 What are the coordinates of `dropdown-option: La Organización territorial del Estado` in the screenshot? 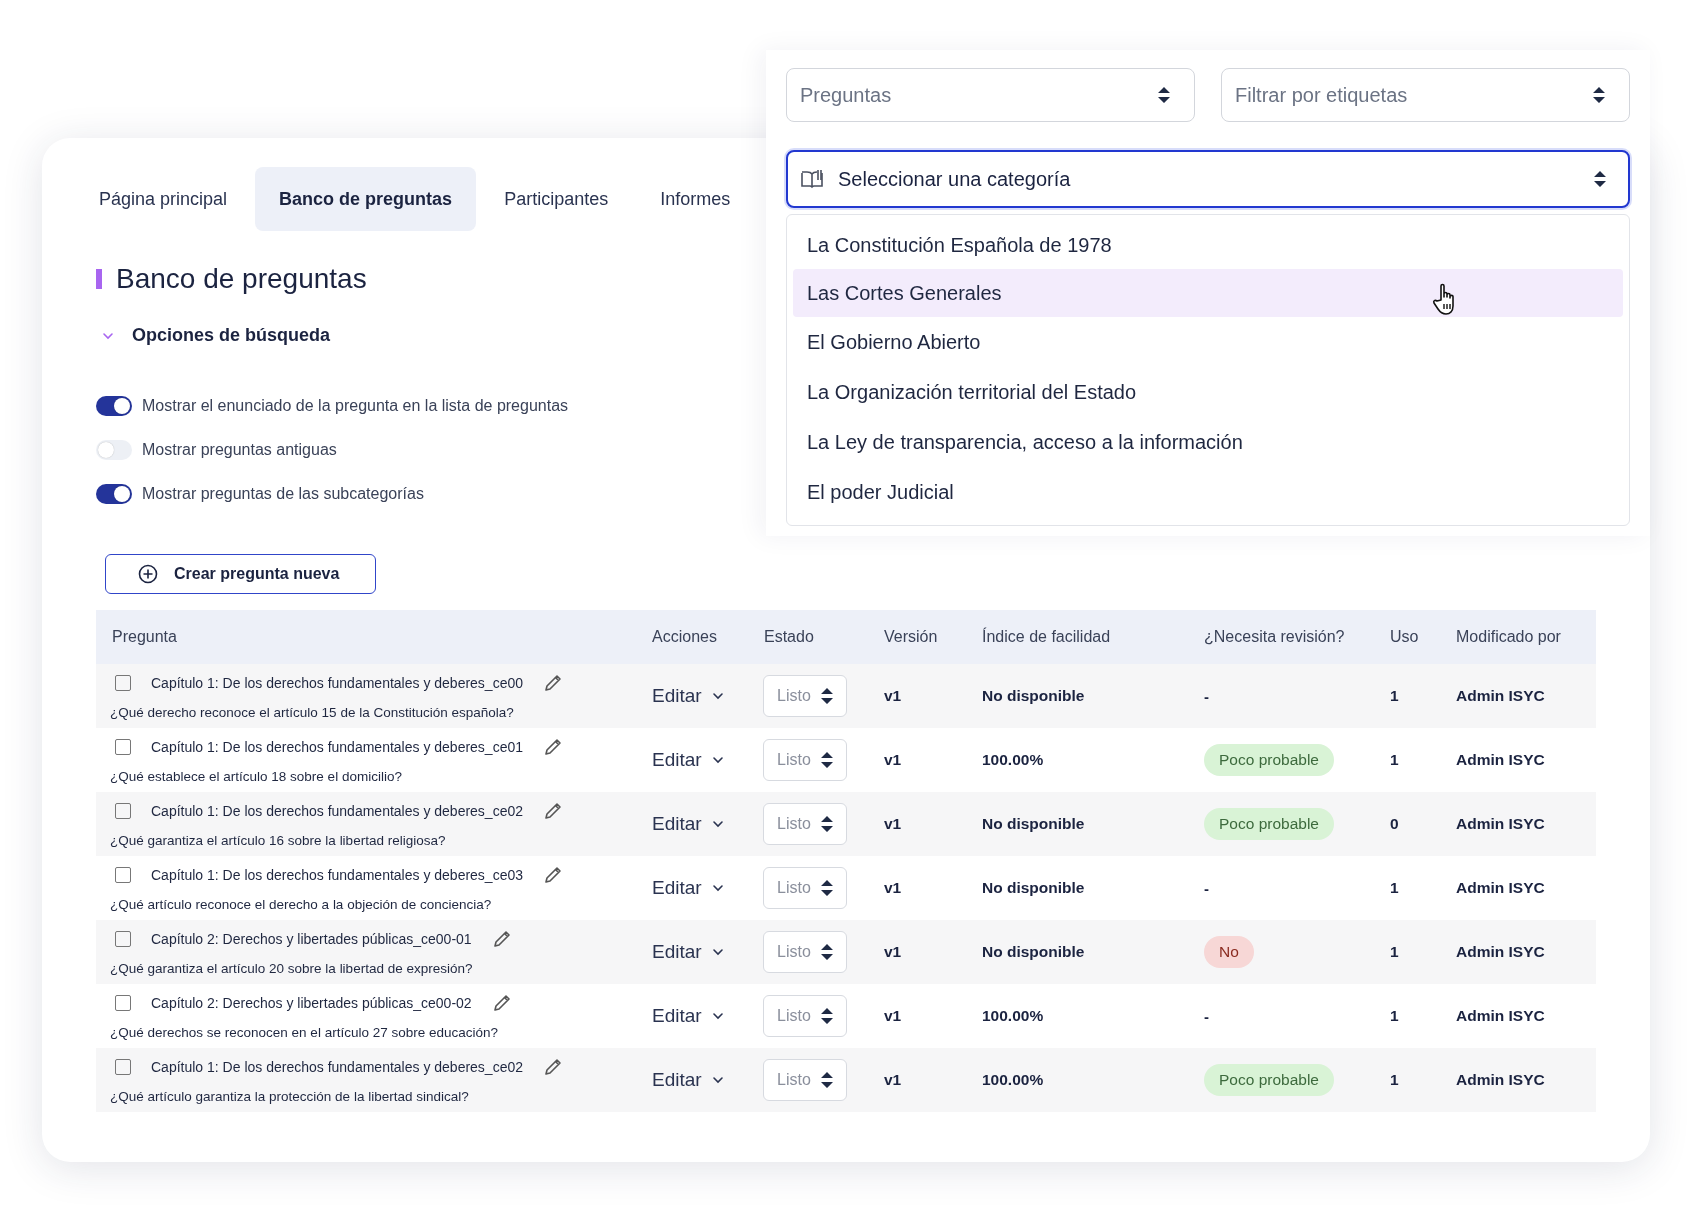 It's located at (1208, 392).